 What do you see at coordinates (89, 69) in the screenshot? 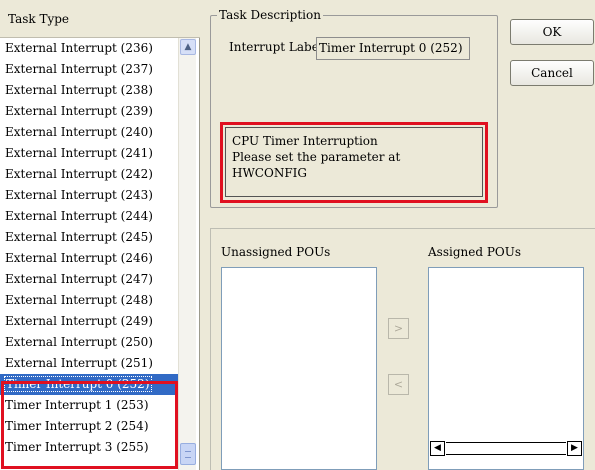
I see `list-item: External Interrupt (237)` at bounding box center [89, 69].